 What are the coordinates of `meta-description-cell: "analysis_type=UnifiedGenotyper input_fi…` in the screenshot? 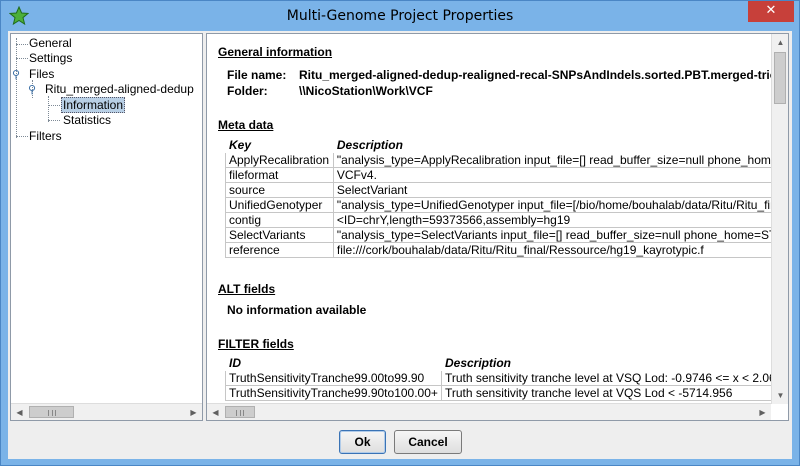 It's located at (560, 205).